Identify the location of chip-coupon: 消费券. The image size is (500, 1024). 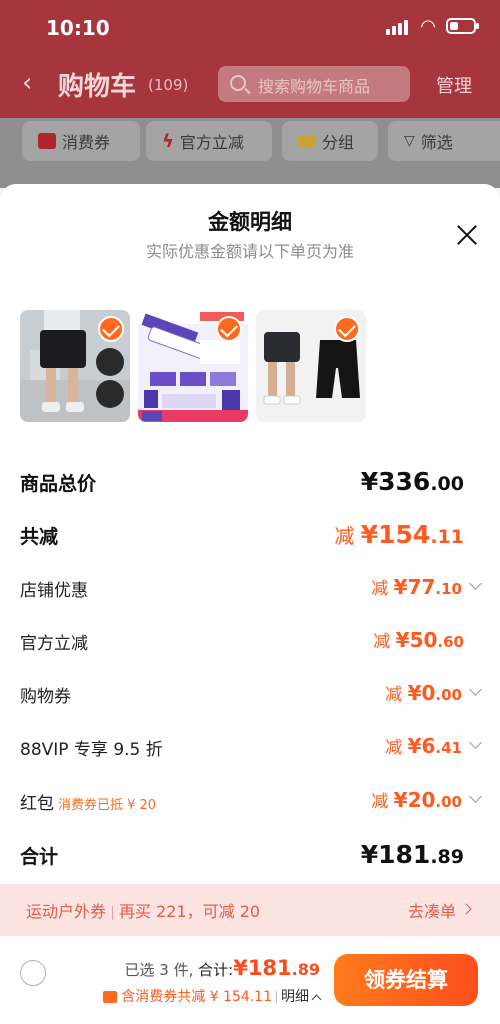
(81, 141).